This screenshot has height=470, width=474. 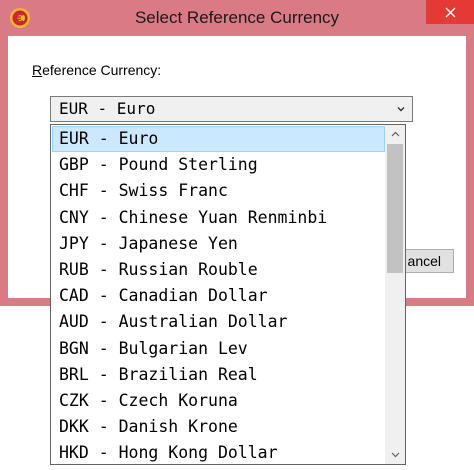 I want to click on close-icon, so click(x=450, y=12).